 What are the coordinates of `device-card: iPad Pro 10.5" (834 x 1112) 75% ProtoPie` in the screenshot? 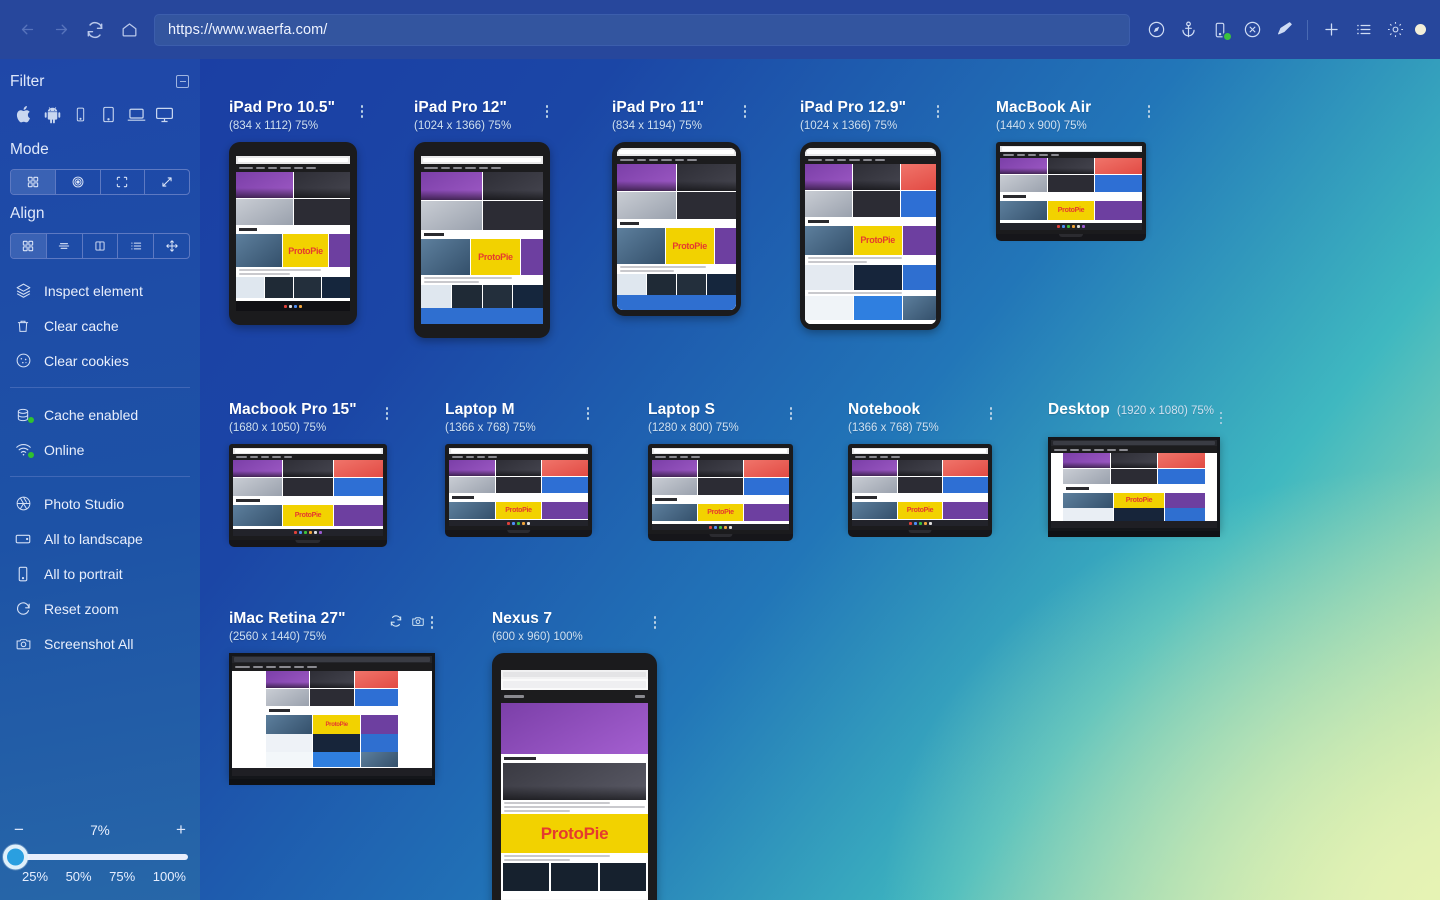 It's located at (299, 212).